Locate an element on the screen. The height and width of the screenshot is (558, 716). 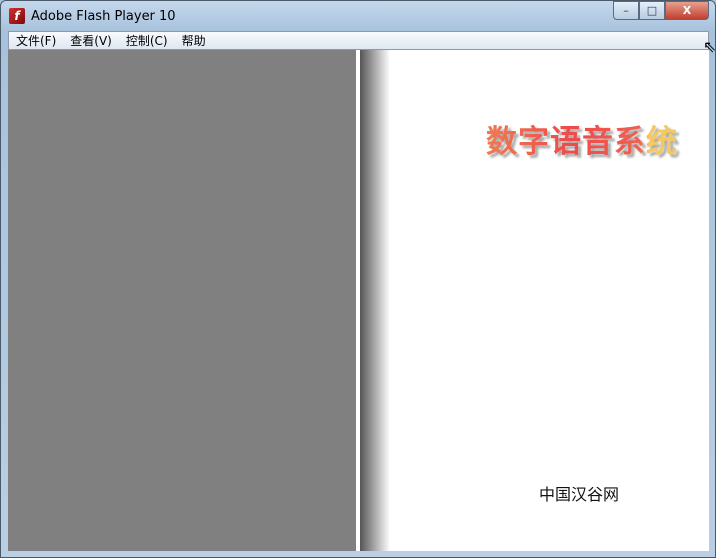
title-bar: f Adobe Flash Player 10 is located at coordinates (92, 16).